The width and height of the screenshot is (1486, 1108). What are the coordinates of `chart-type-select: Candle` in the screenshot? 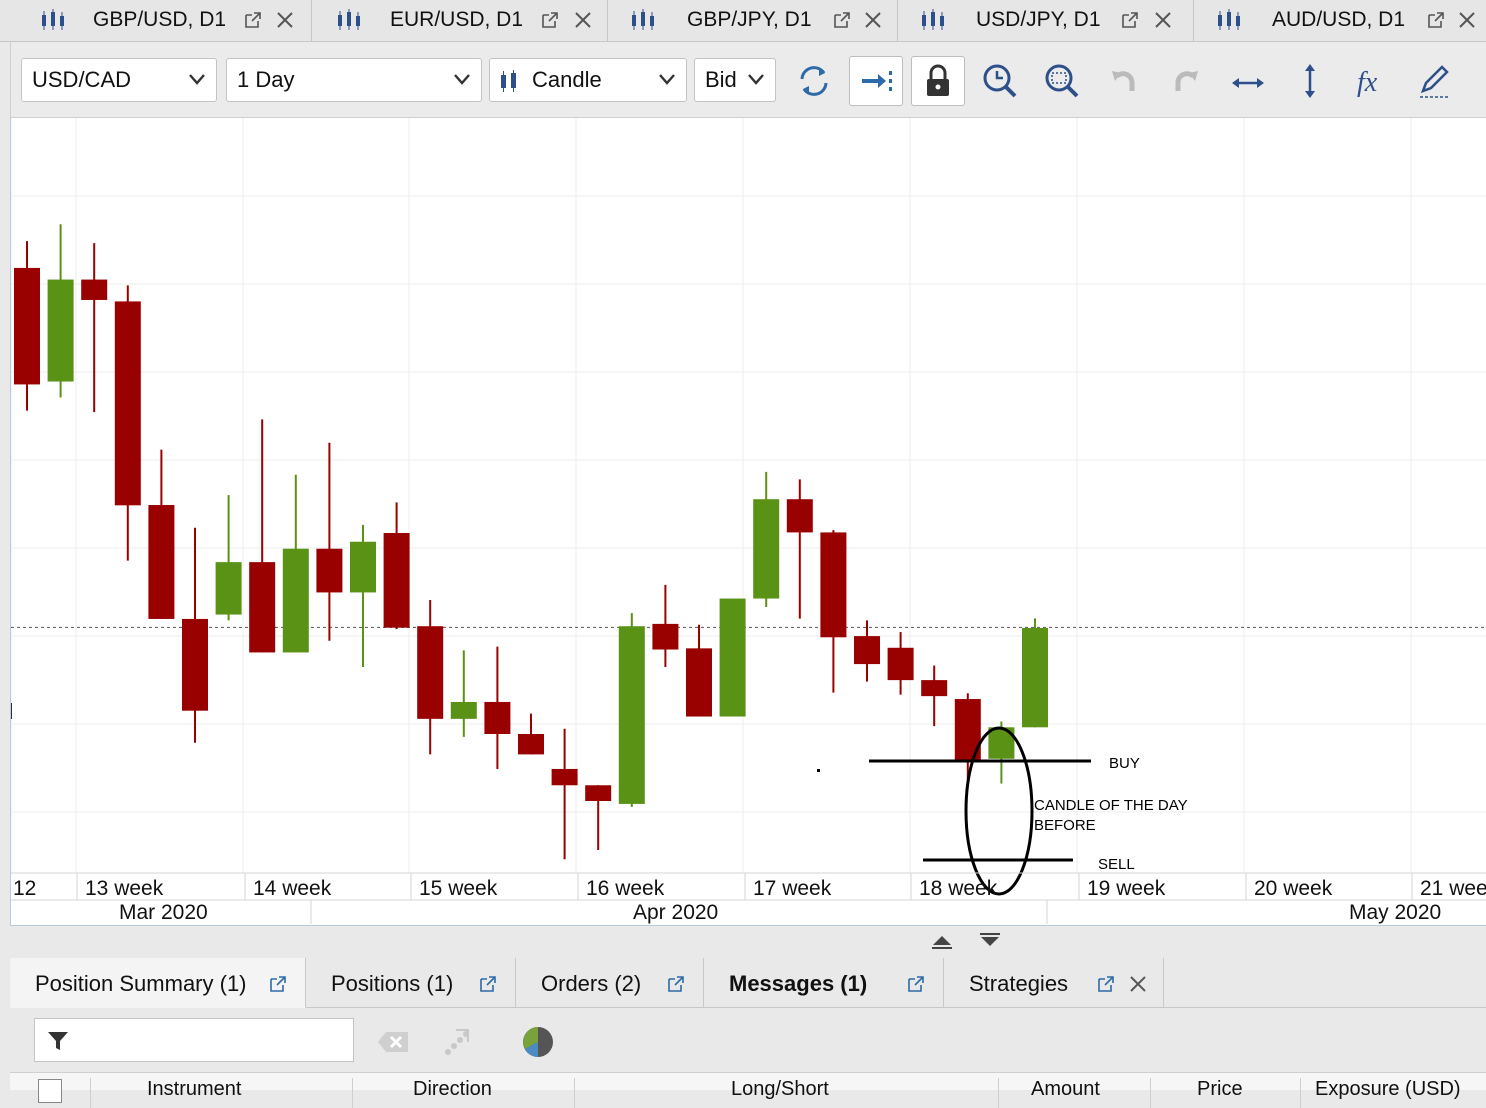 It's located at (588, 80).